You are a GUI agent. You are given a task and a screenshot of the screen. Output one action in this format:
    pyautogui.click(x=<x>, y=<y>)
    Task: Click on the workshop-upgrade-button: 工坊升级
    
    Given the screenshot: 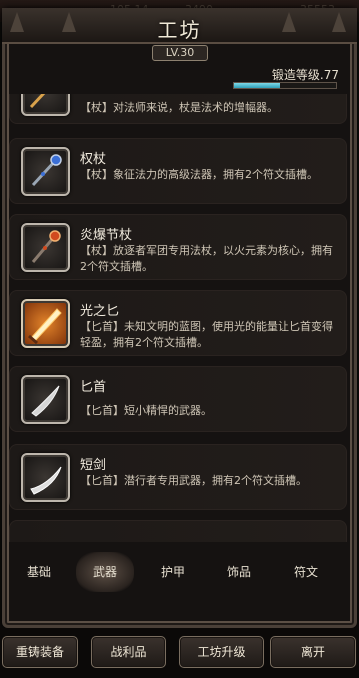 What is the action you would take?
    pyautogui.click(x=221, y=652)
    